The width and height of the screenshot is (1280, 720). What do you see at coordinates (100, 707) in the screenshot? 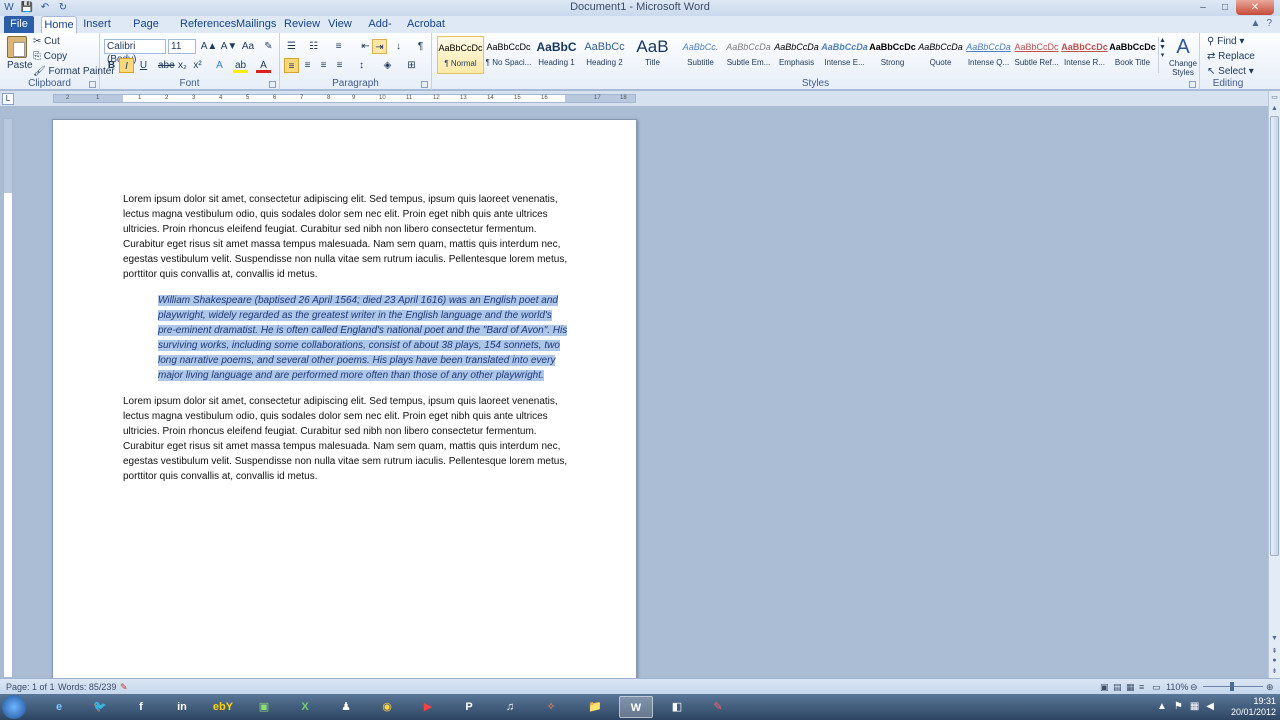
I see `twitter-icon: 🐦` at bounding box center [100, 707].